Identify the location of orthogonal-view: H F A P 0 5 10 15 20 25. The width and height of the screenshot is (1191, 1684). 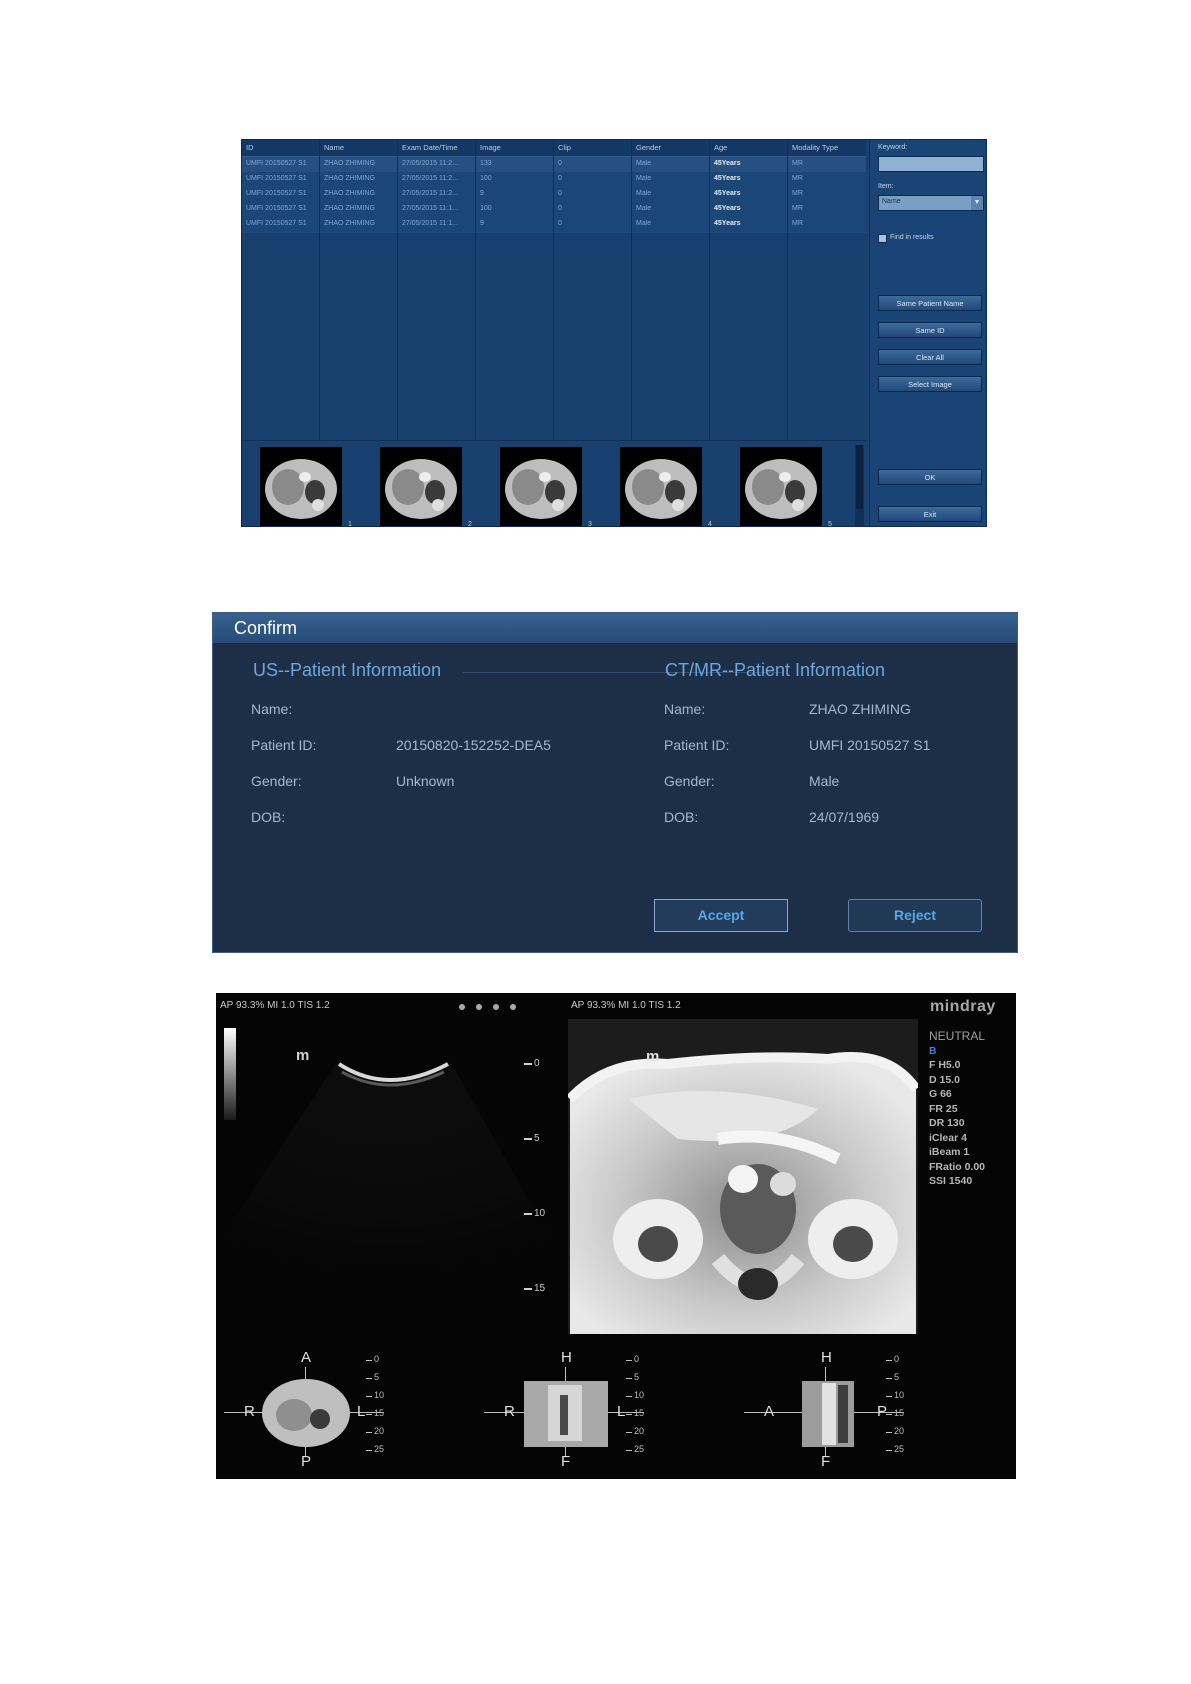
(866, 1411).